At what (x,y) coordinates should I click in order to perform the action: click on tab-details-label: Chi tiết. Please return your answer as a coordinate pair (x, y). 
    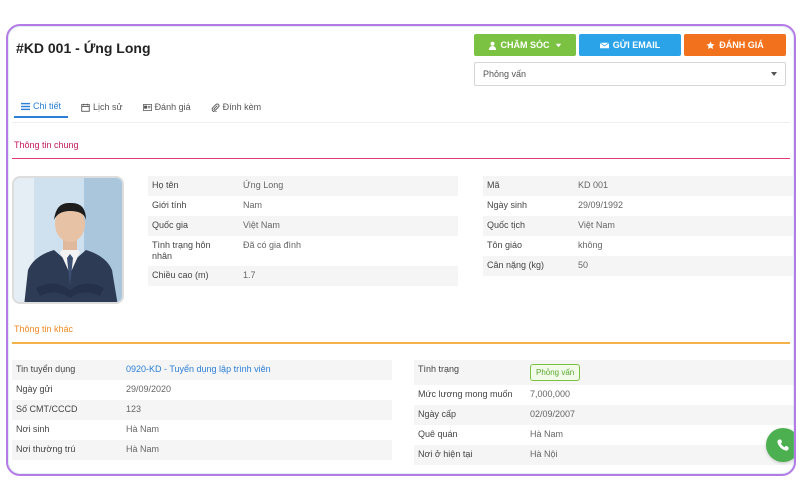
    Looking at the image, I should click on (47, 106).